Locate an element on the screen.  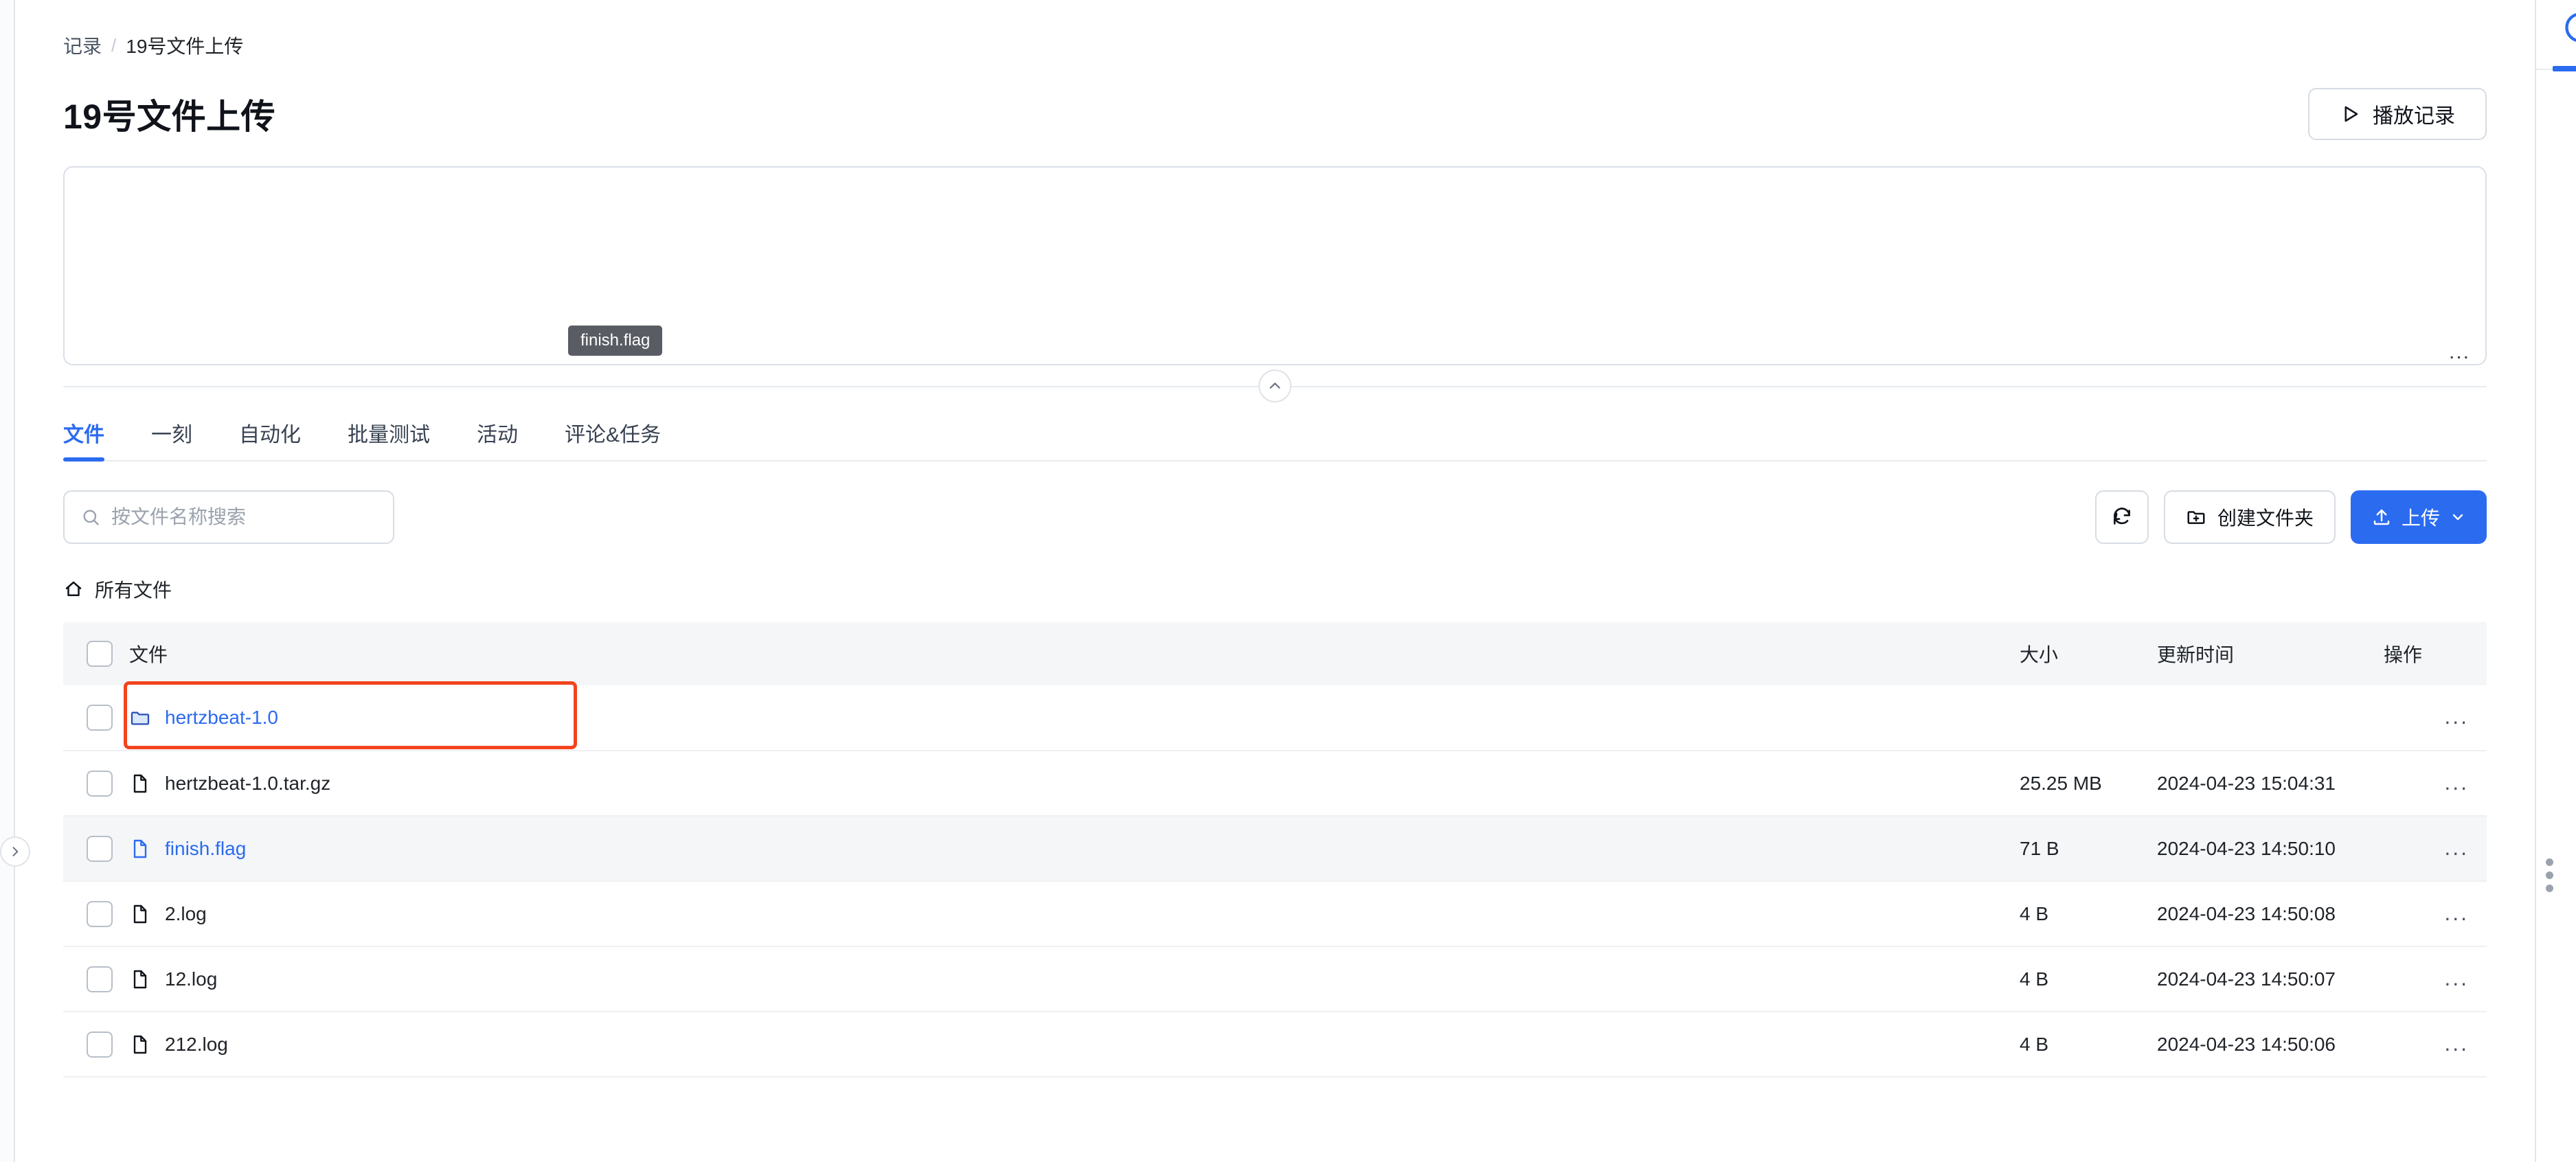
file-entry: finish.flag is located at coordinates (1074, 849).